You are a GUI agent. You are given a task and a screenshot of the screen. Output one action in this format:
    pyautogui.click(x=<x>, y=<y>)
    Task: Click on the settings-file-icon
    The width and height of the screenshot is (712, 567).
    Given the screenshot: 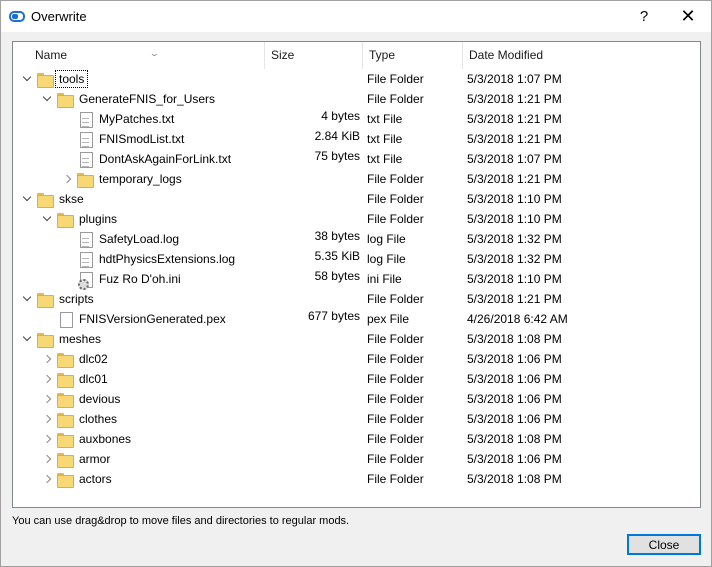 What is the action you would take?
    pyautogui.click(x=85, y=280)
    